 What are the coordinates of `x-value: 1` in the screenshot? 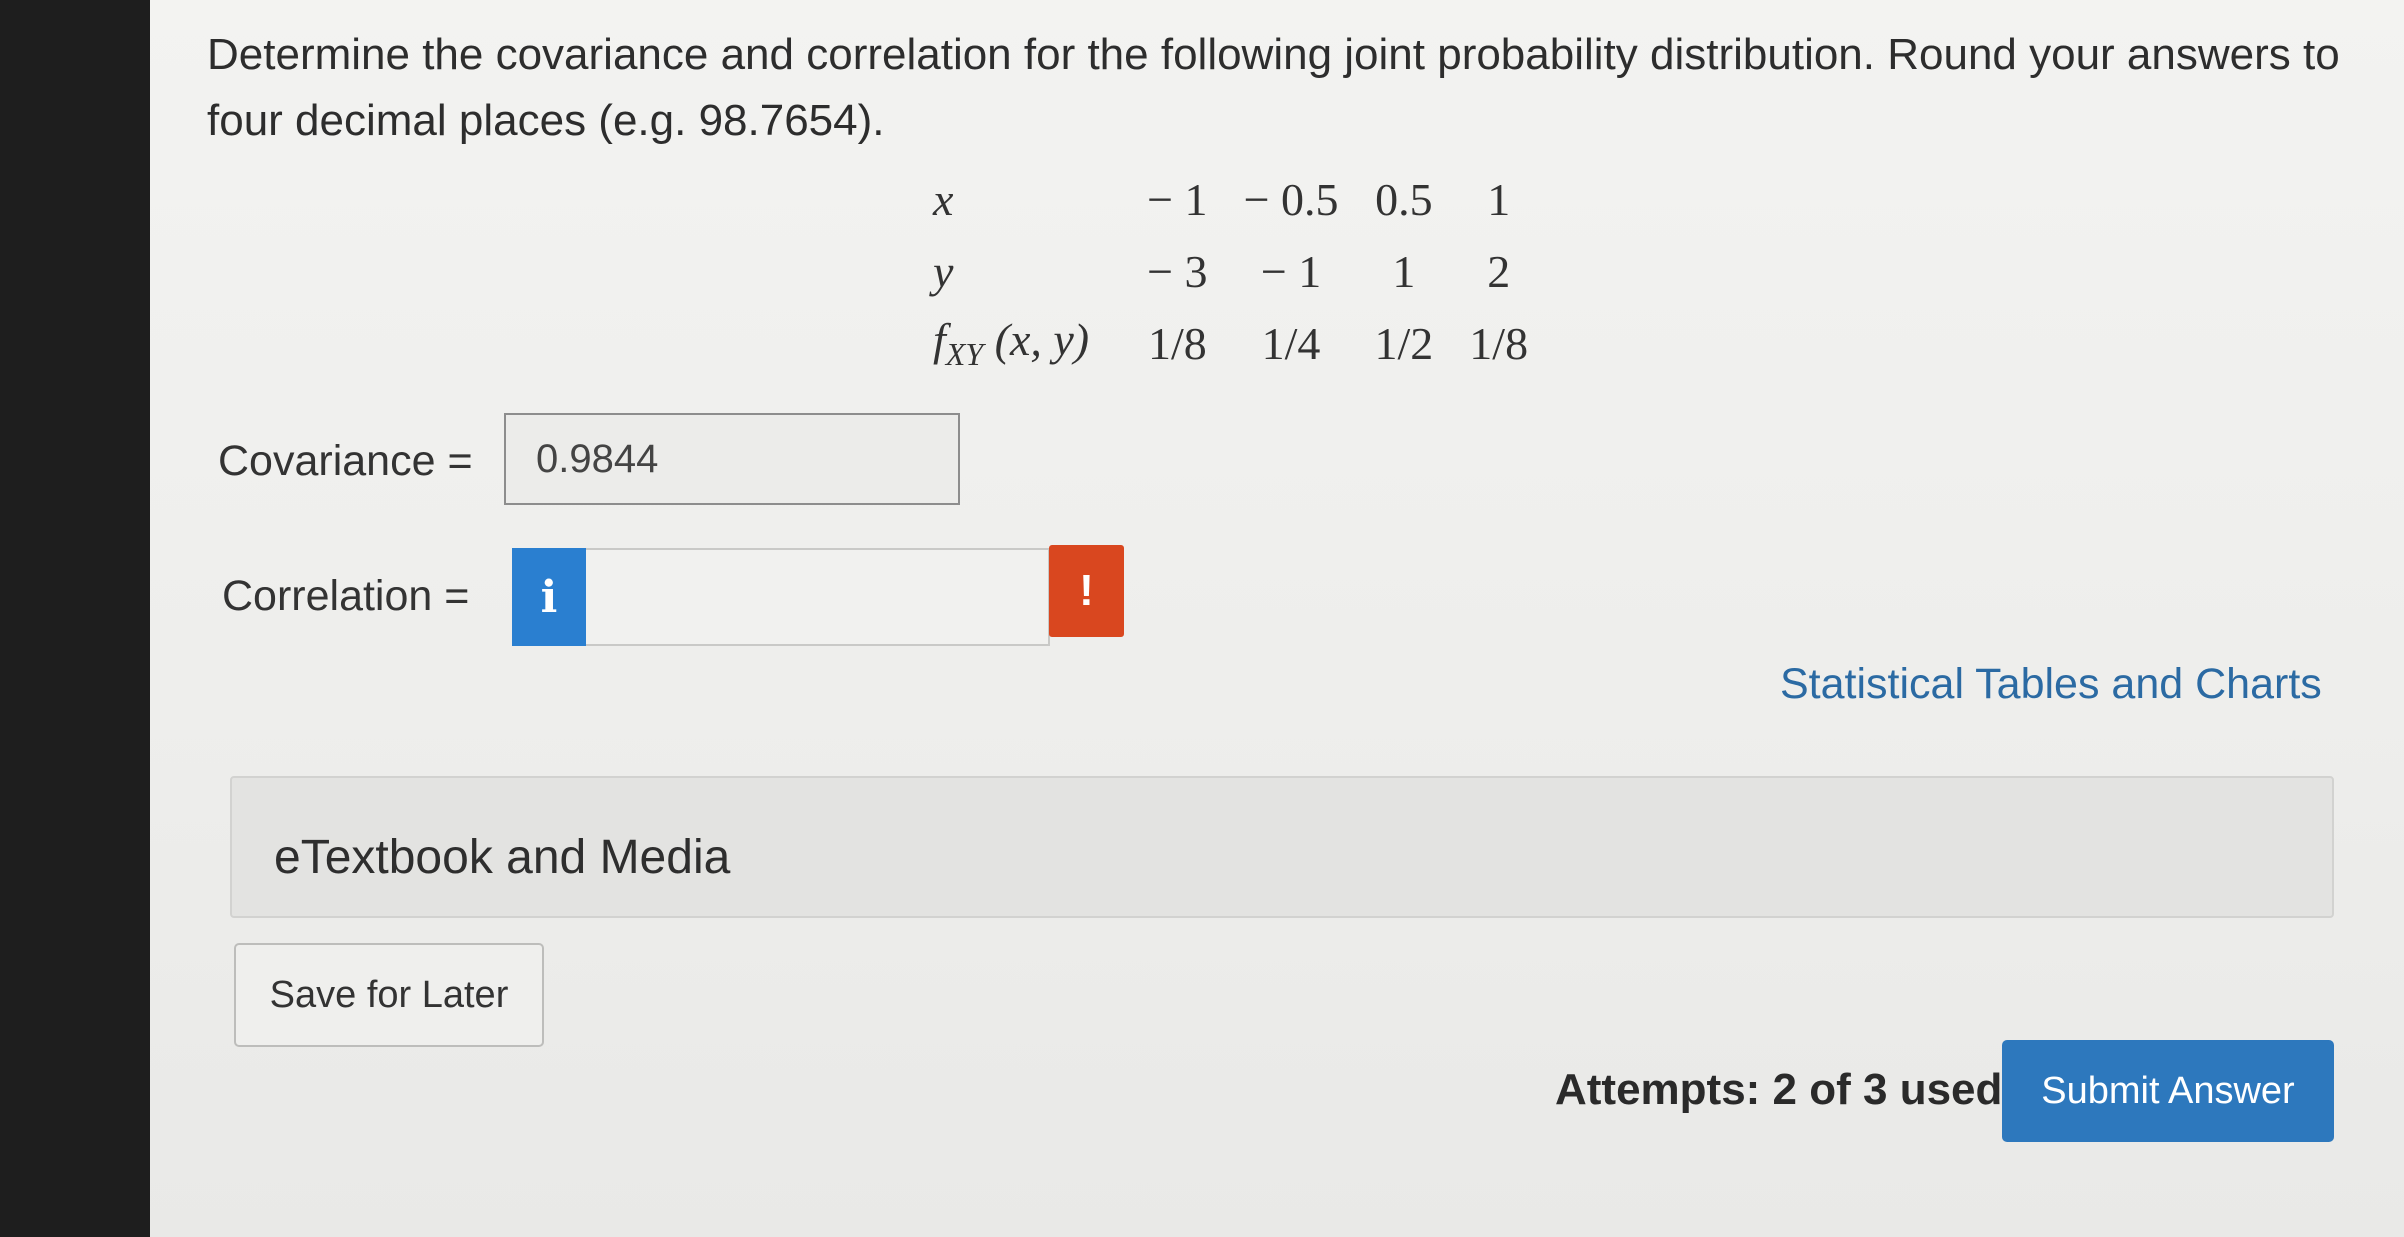 It's located at (1499, 199).